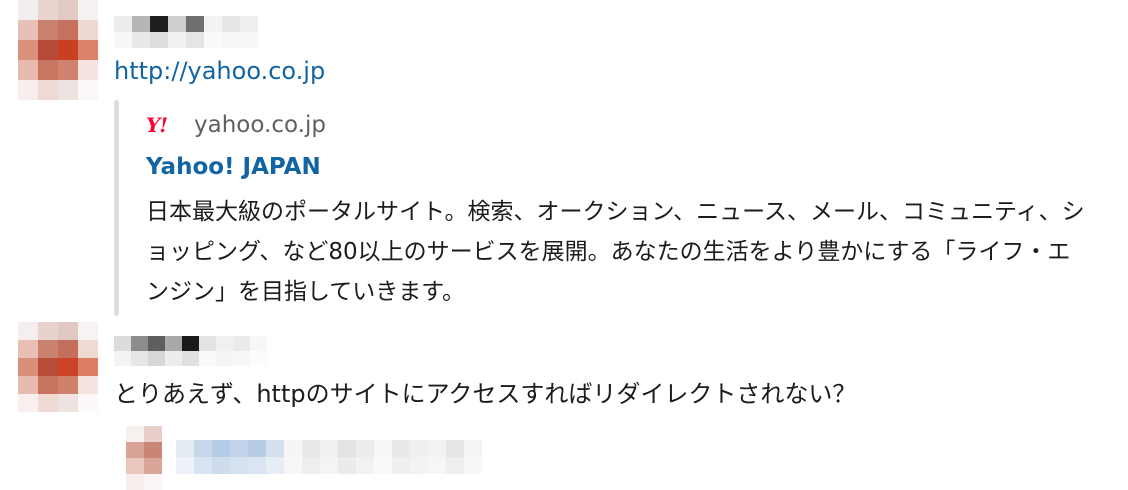 This screenshot has width=1128, height=490. Describe the element at coordinates (233, 167) in the screenshot. I see `unfurl-title-link: Yahoo! JAPAN` at that location.